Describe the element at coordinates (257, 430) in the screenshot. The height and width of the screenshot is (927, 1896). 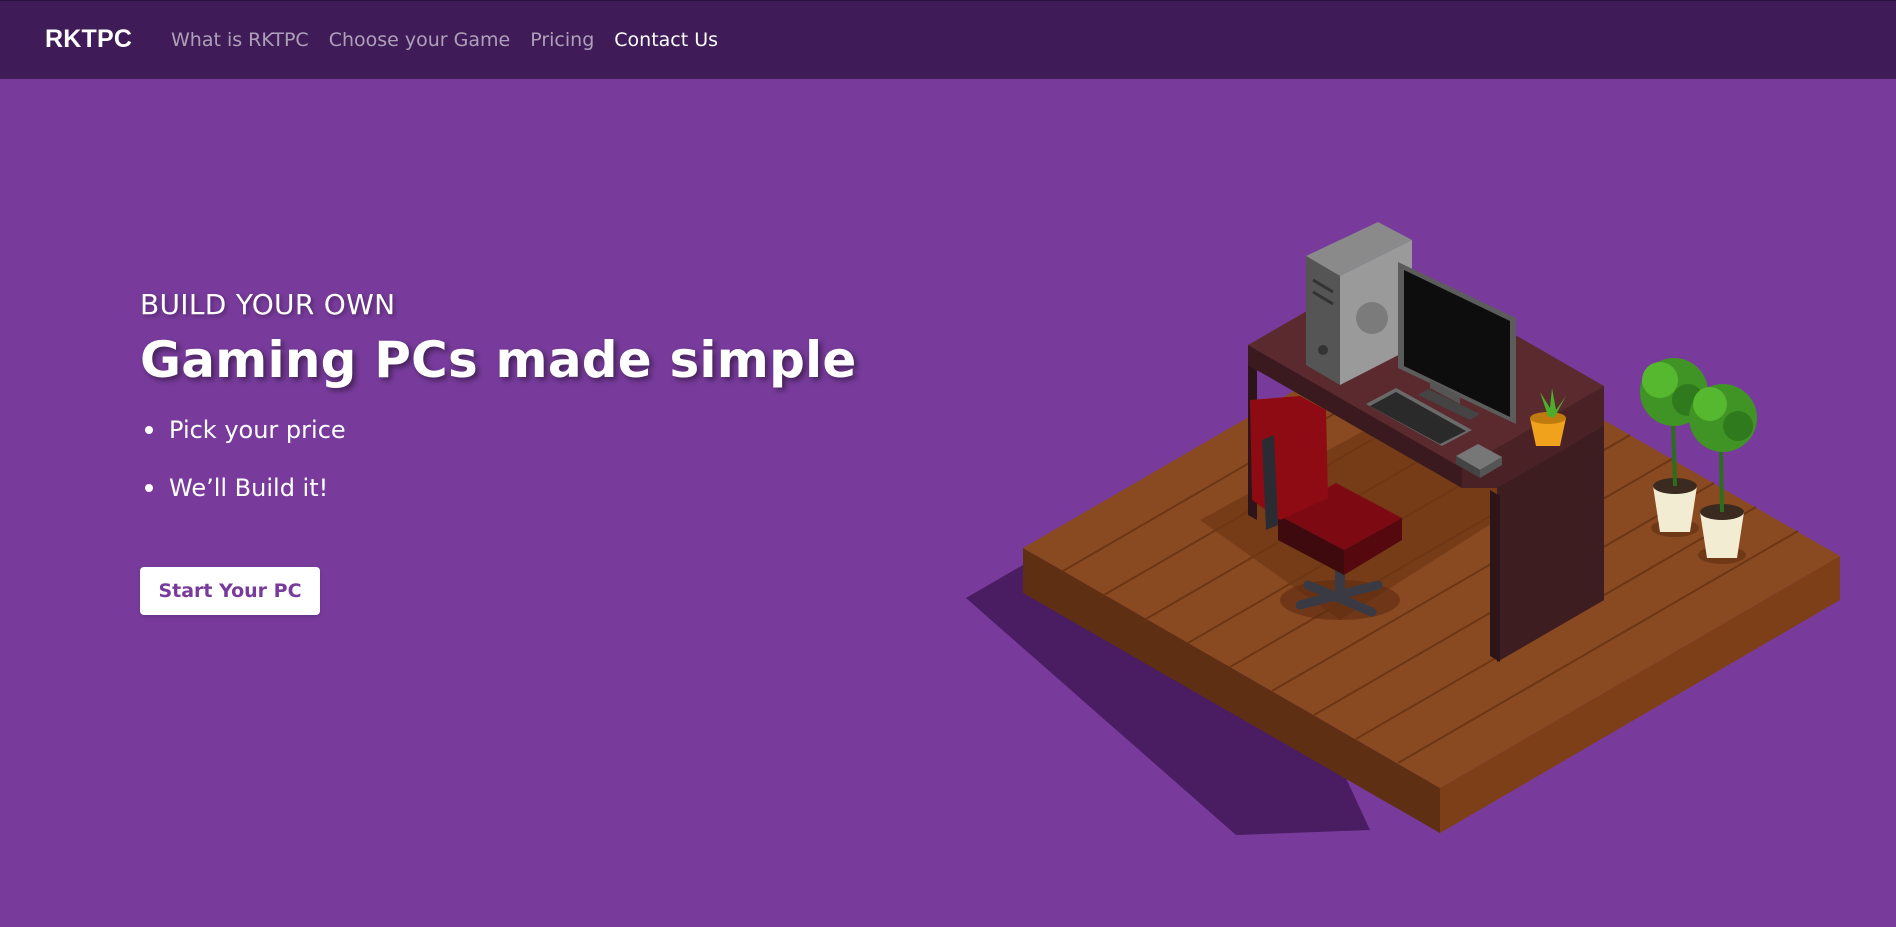
I see `feature-text: Pick your price` at that location.